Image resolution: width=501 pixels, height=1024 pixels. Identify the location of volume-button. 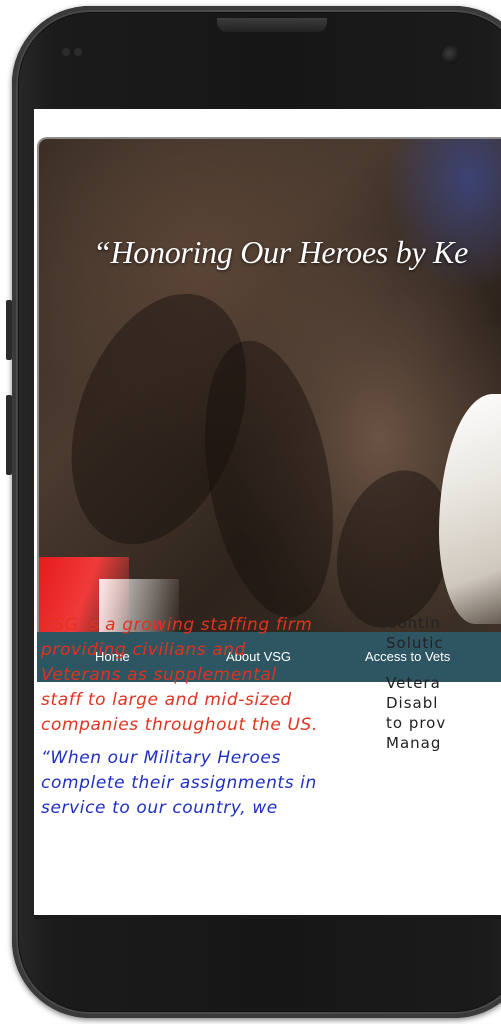
(9, 330).